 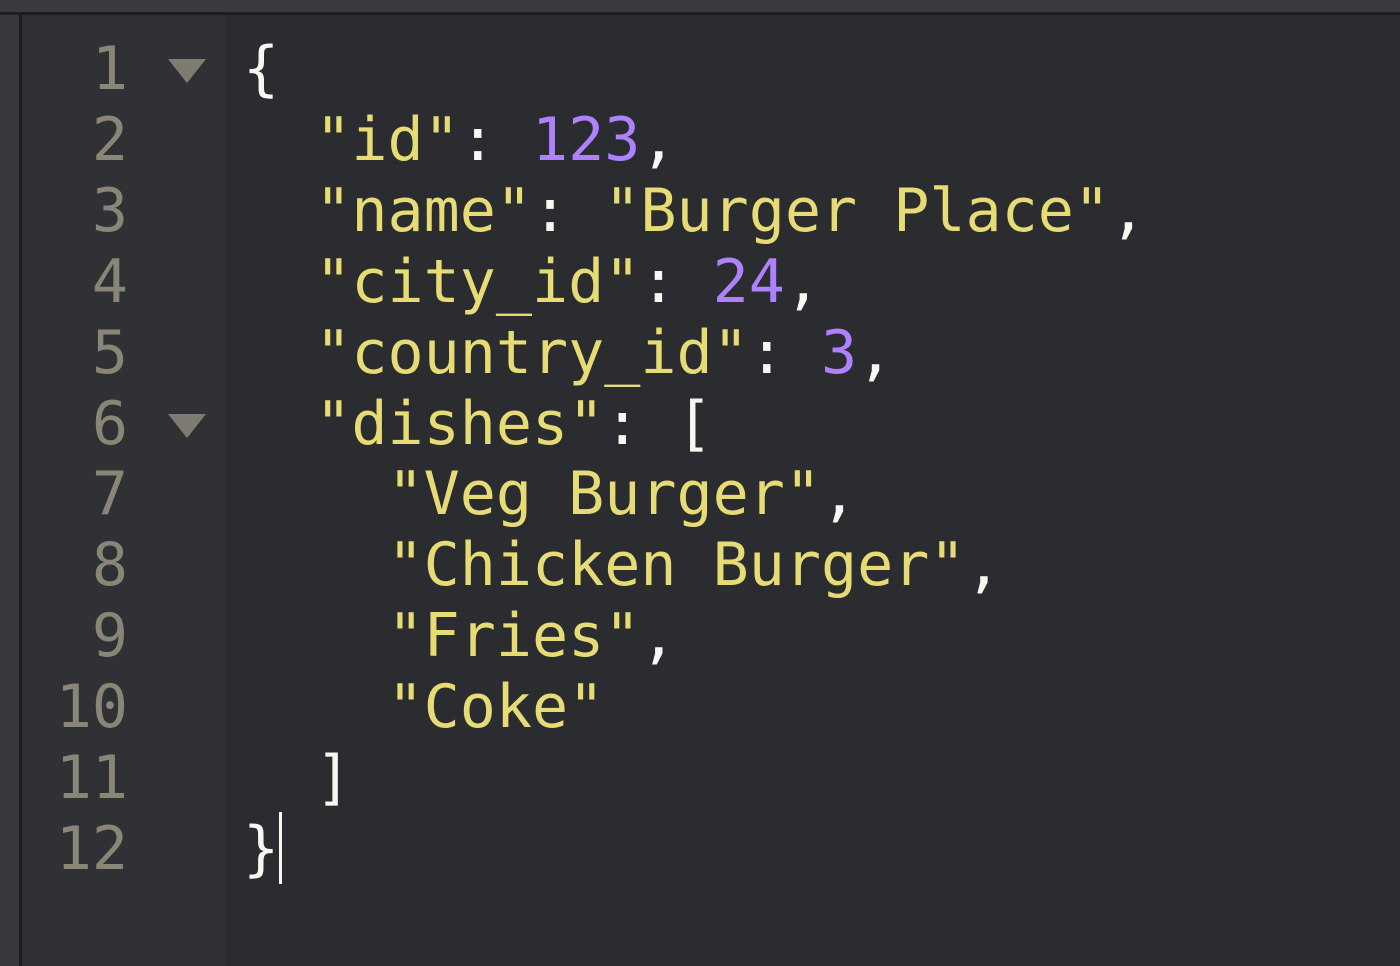 I want to click on editor-tab-bar, so click(x=700, y=7).